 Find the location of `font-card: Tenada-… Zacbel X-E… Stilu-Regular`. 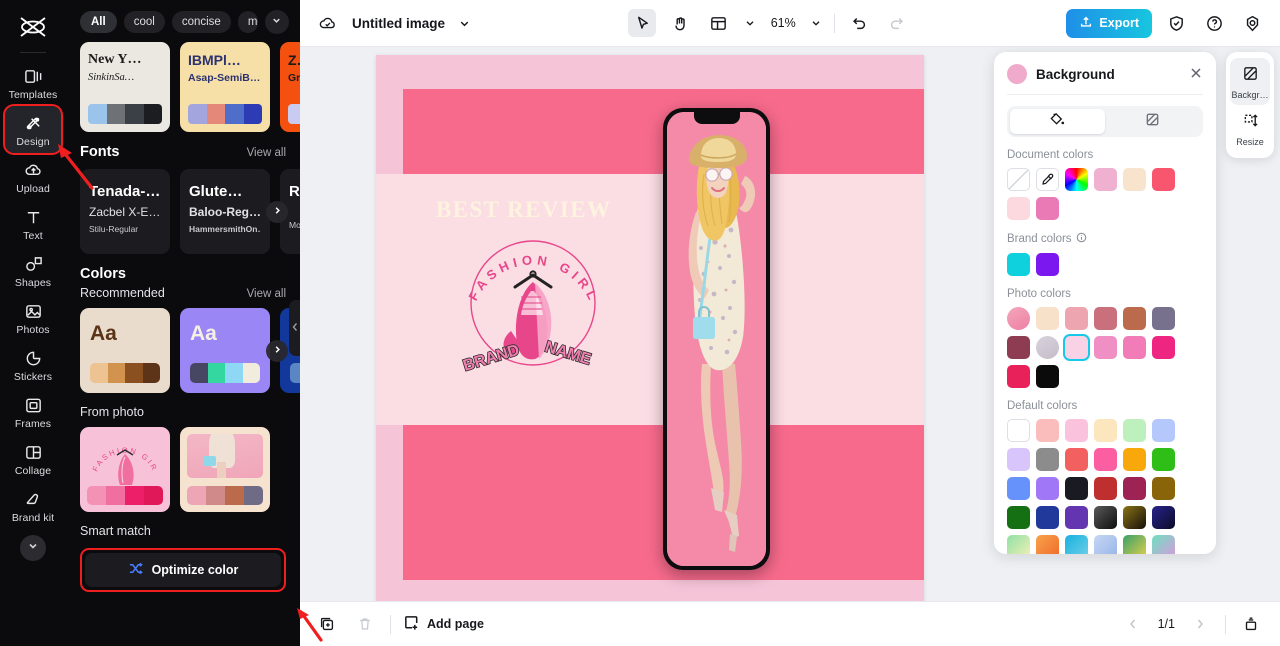

font-card: Tenada-… Zacbel X-E… Stilu-Regular is located at coordinates (125, 211).